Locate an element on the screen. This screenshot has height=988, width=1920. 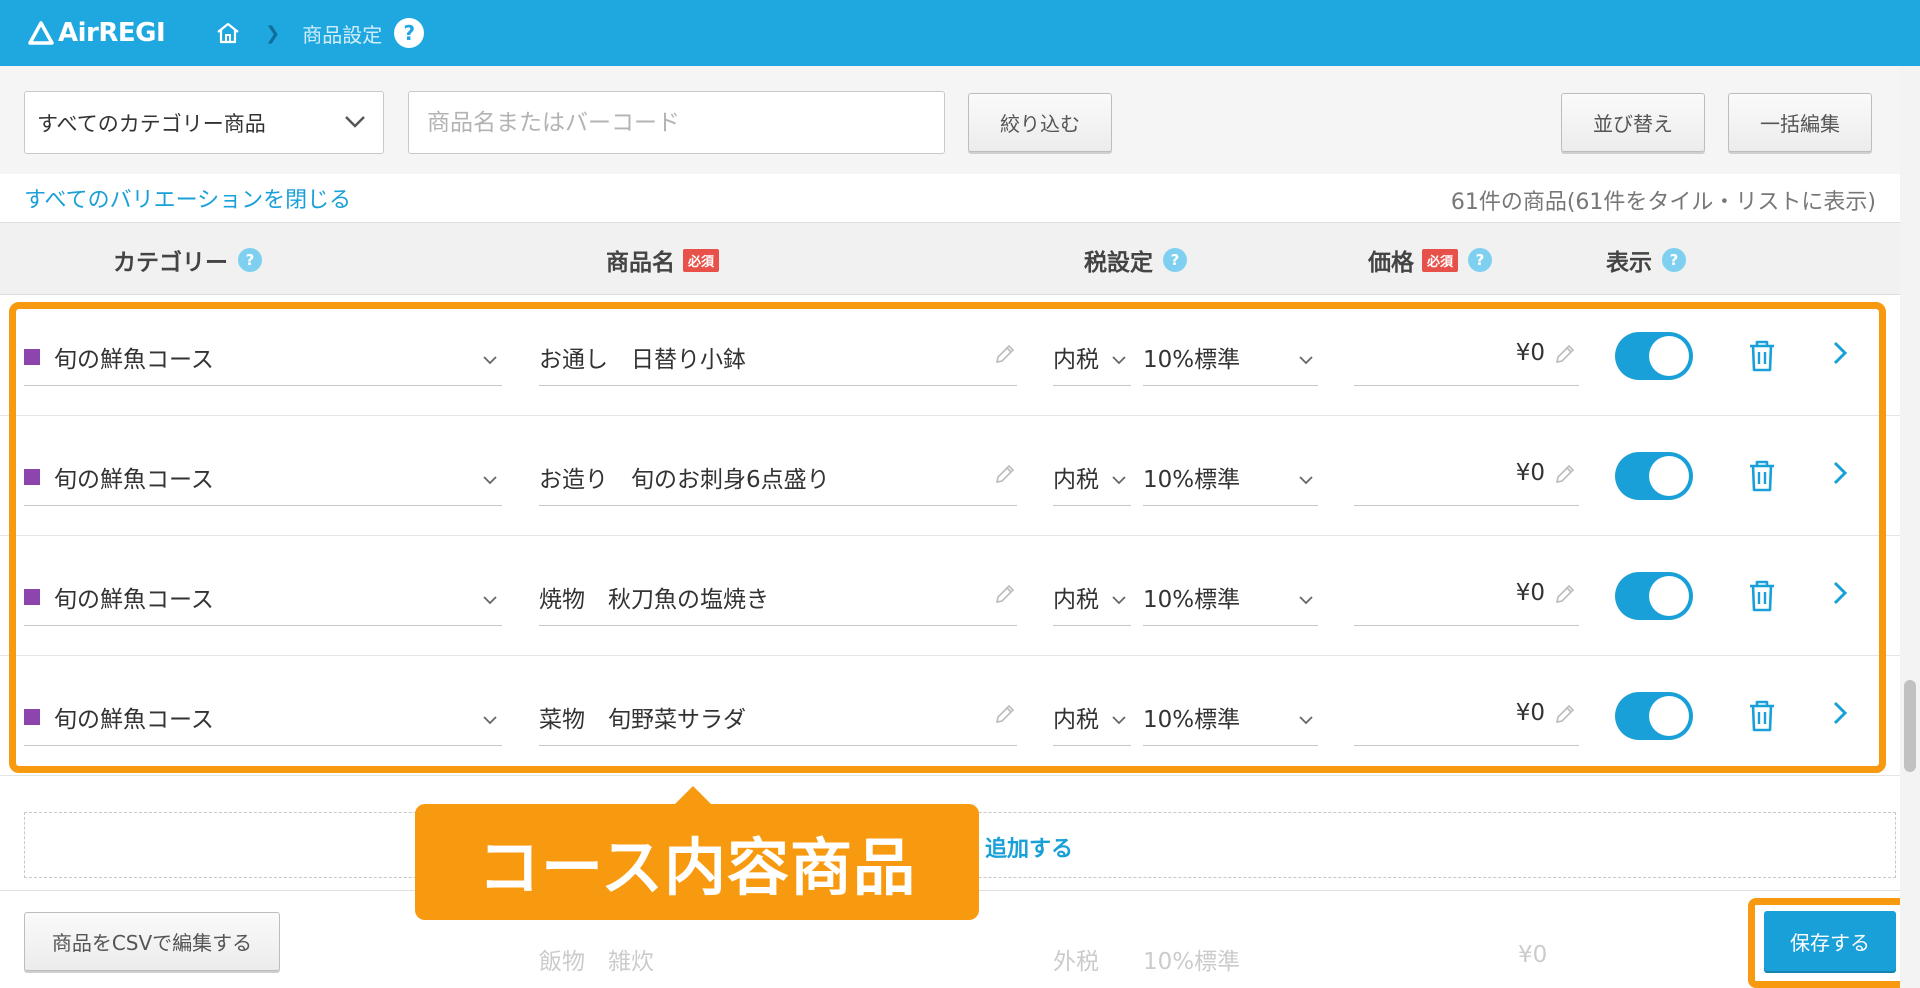
category-select: すべてのカテゴリー商品 is located at coordinates (204, 122).